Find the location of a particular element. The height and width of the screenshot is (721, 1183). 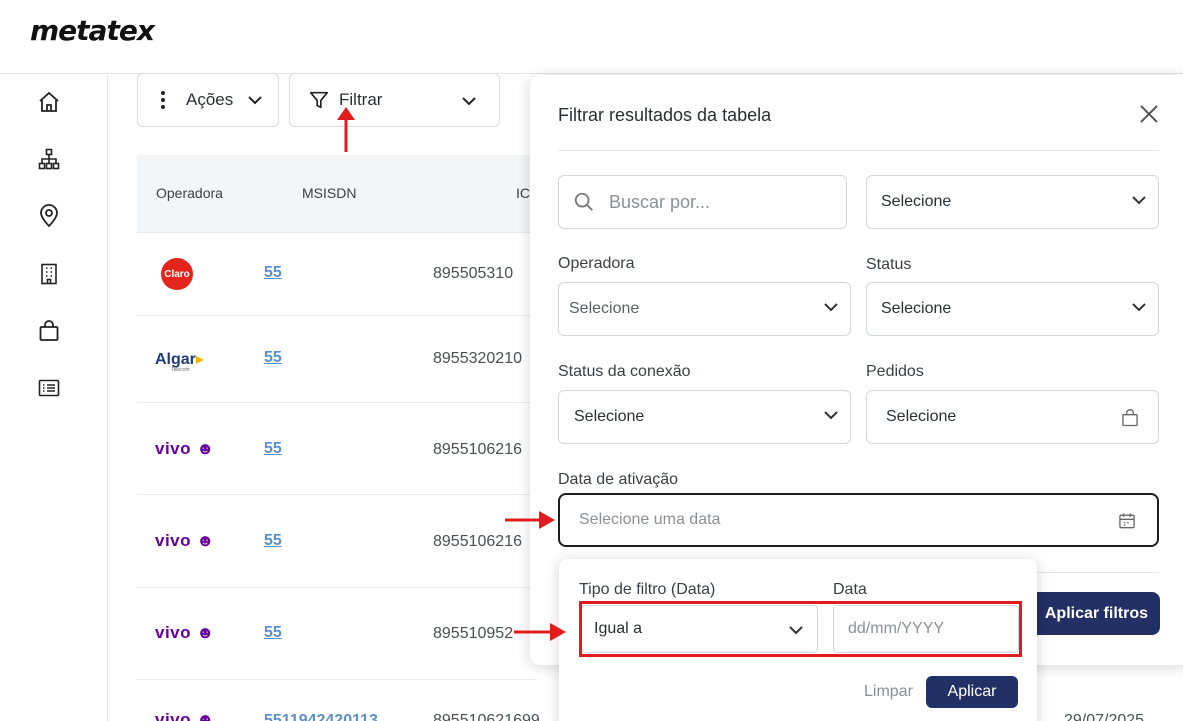

apply-filters-button: Aplicar filtros is located at coordinates (1095, 613).